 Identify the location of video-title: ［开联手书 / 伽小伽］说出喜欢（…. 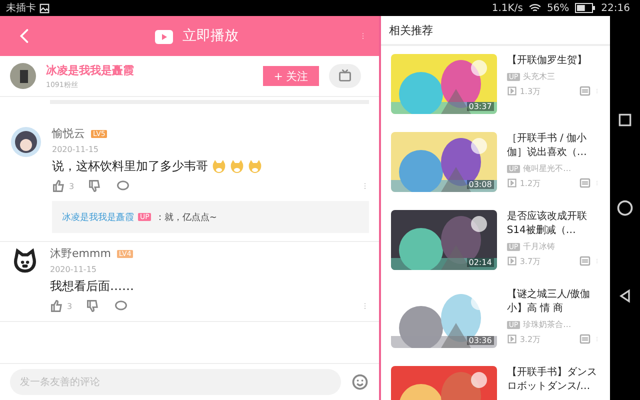
(553, 146).